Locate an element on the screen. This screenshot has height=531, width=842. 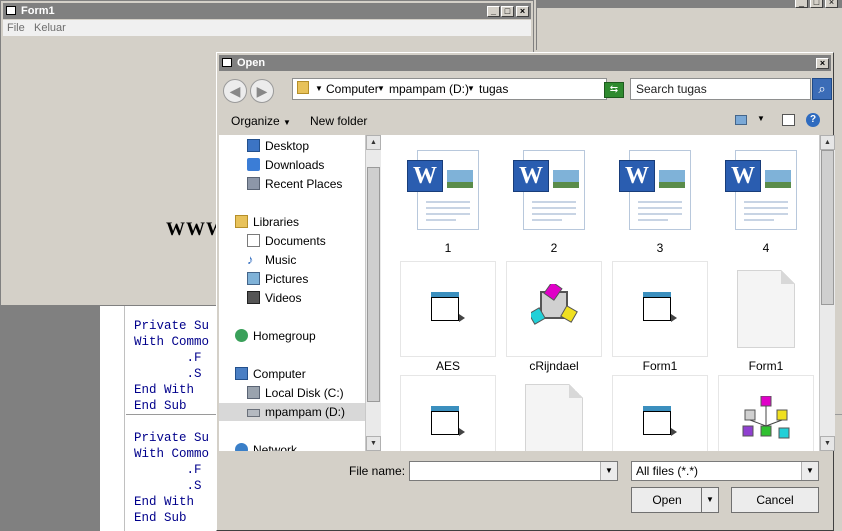
nav-item-local-disk: Local Disk (C:) is located at coordinates (293, 393).